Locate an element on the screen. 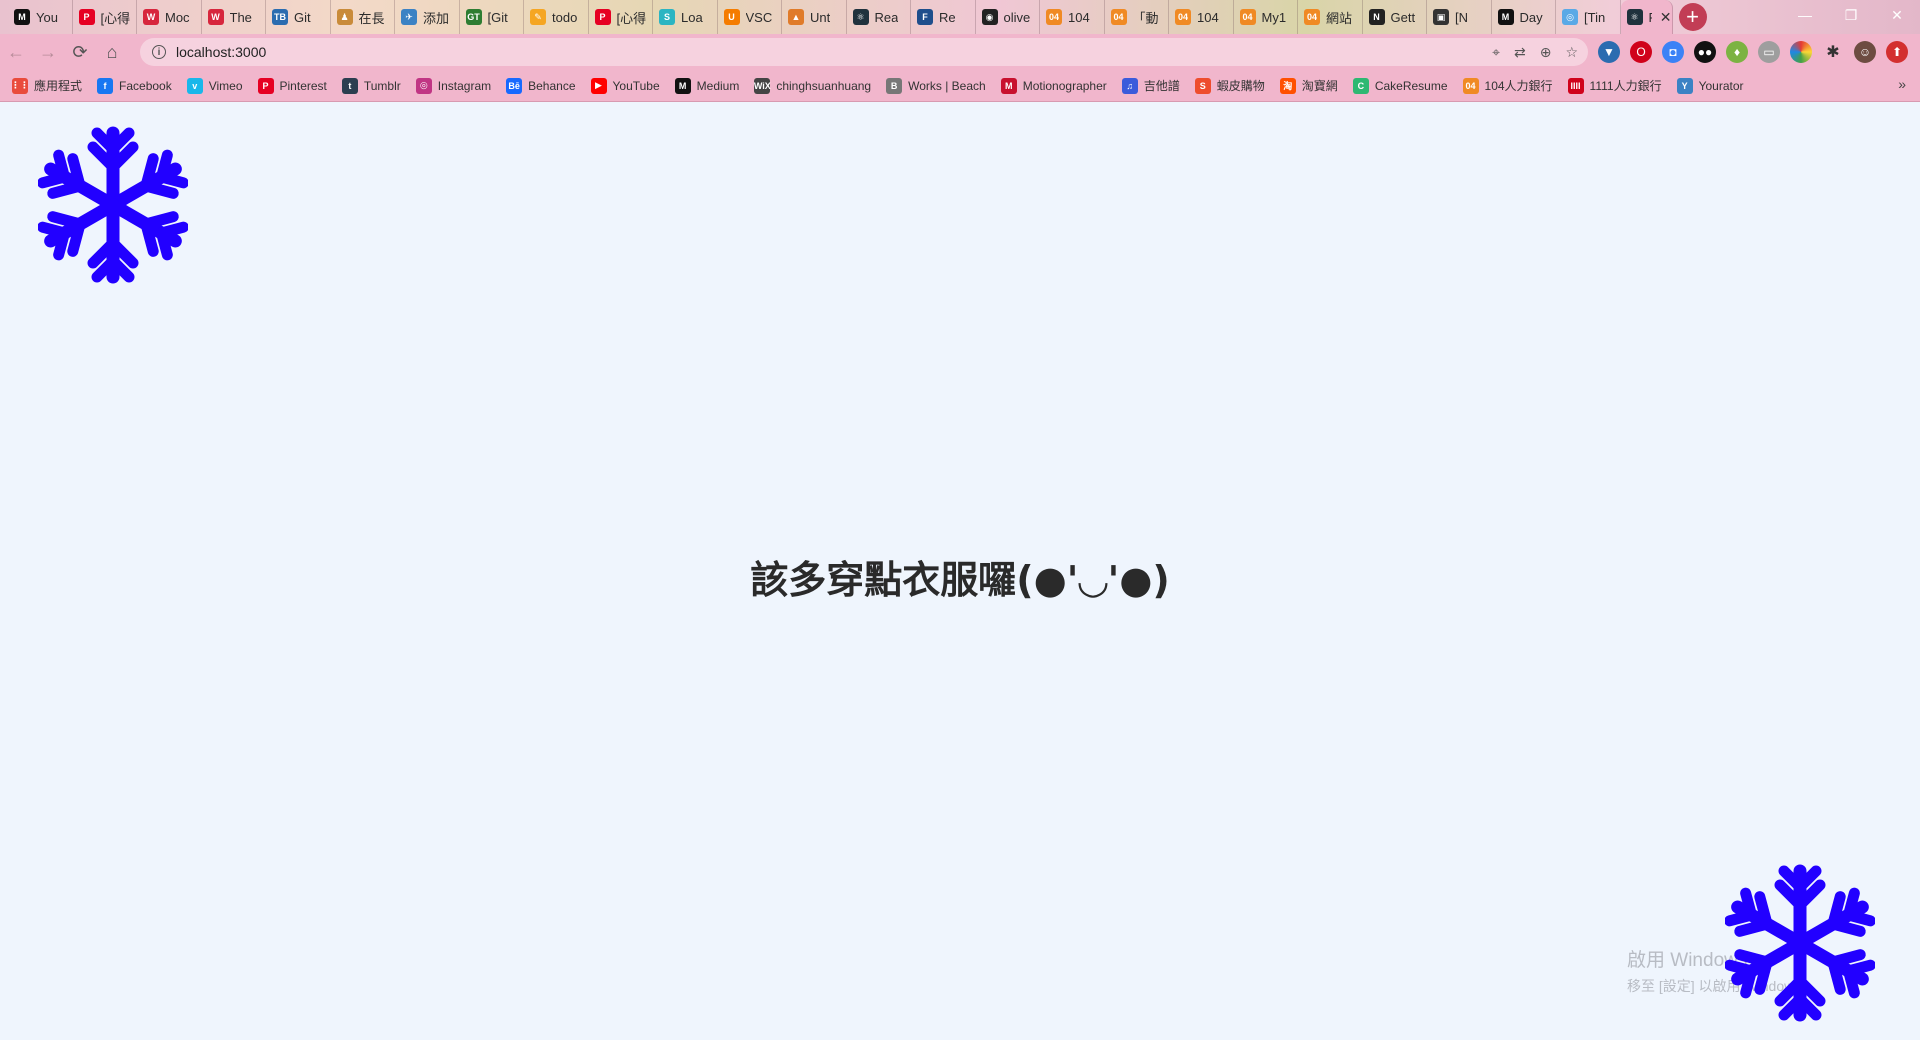 The height and width of the screenshot is (1040, 1920). bookmark-item: B Works | Beach is located at coordinates (936, 85).